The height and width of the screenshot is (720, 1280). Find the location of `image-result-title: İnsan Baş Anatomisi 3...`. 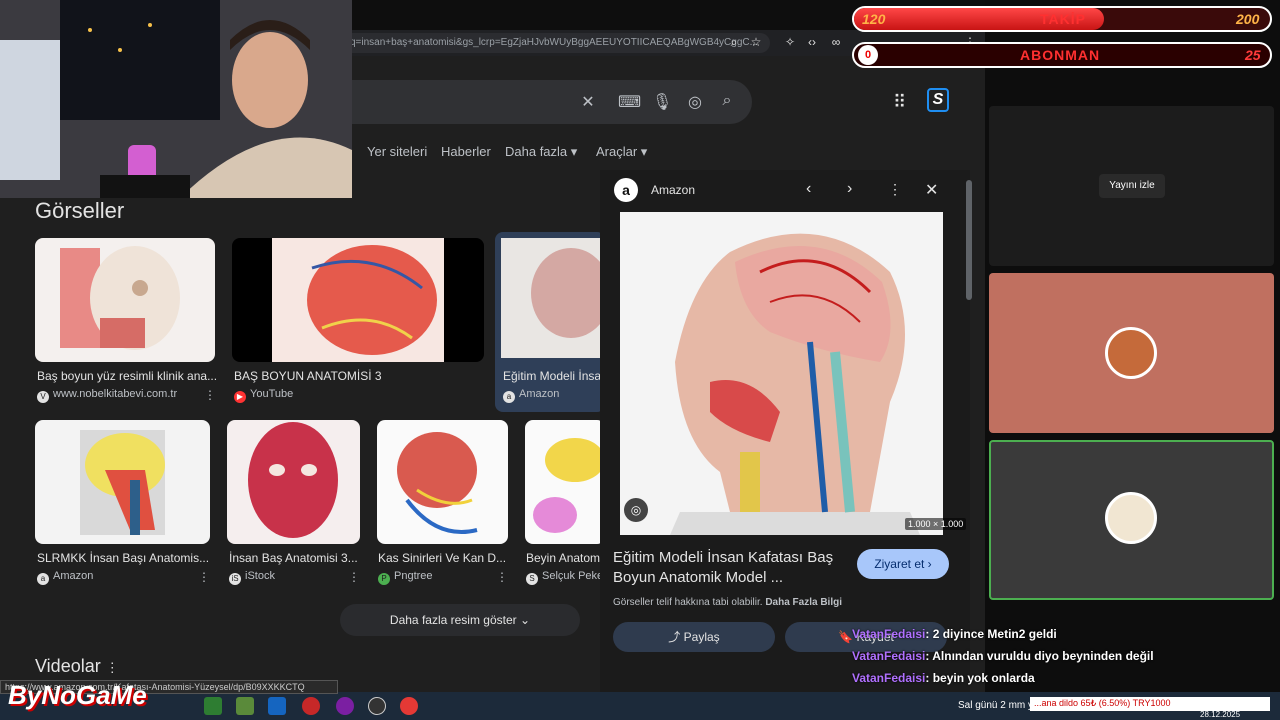

image-result-title: İnsan Baş Anatomisi 3... is located at coordinates (294, 558).